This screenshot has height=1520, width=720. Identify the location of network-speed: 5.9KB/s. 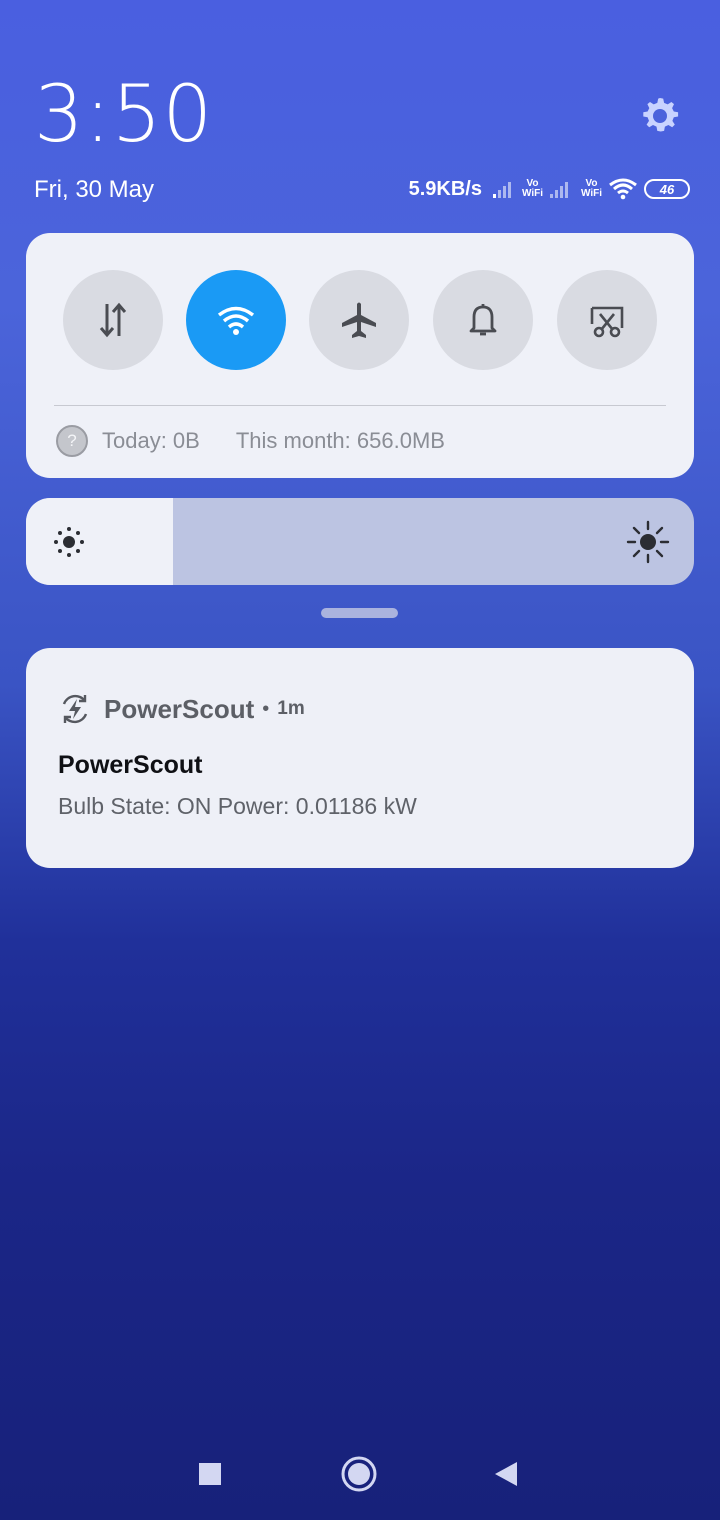
(445, 188).